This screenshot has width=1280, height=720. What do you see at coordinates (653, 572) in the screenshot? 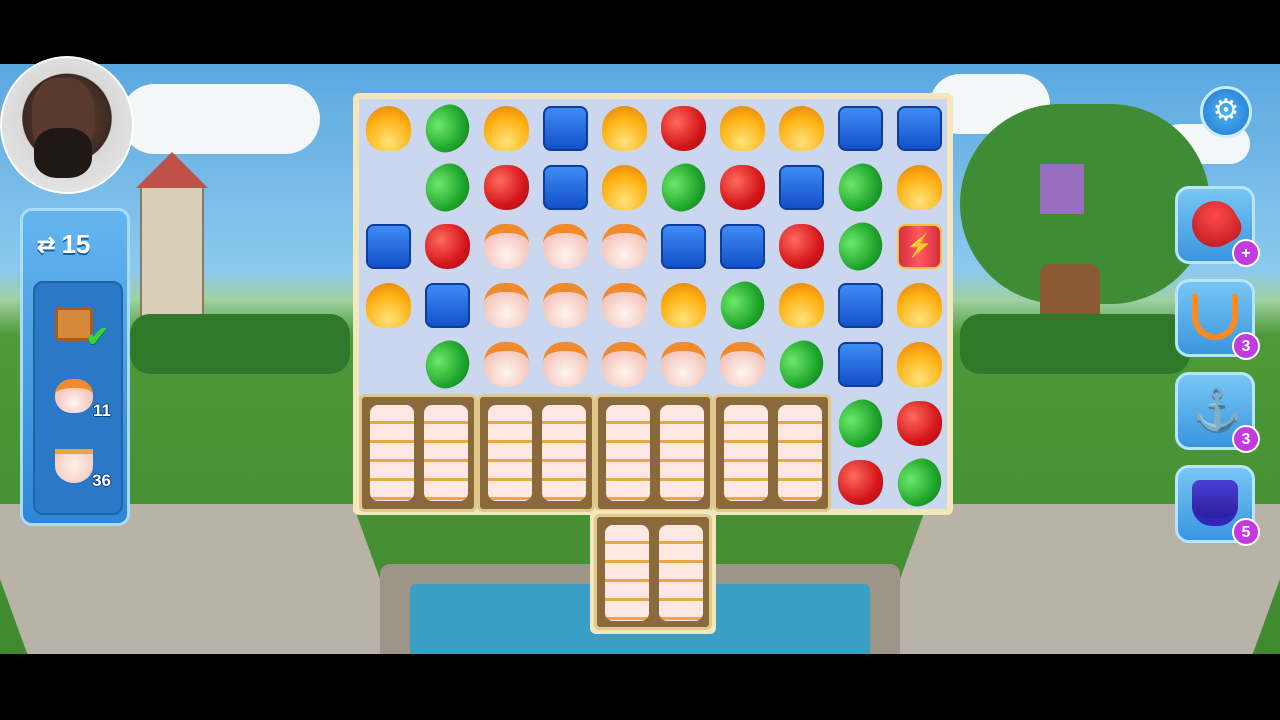
I see `board-extension` at bounding box center [653, 572].